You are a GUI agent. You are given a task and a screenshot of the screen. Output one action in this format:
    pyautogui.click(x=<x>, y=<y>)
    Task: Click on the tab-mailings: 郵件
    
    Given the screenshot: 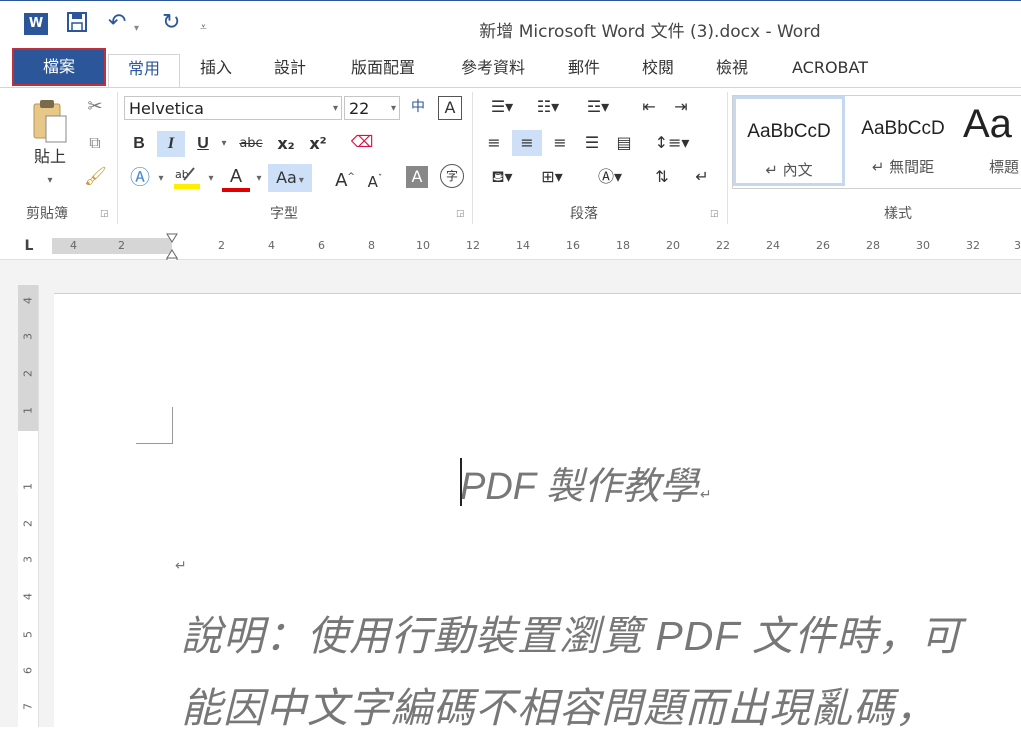 What is the action you would take?
    pyautogui.click(x=584, y=71)
    